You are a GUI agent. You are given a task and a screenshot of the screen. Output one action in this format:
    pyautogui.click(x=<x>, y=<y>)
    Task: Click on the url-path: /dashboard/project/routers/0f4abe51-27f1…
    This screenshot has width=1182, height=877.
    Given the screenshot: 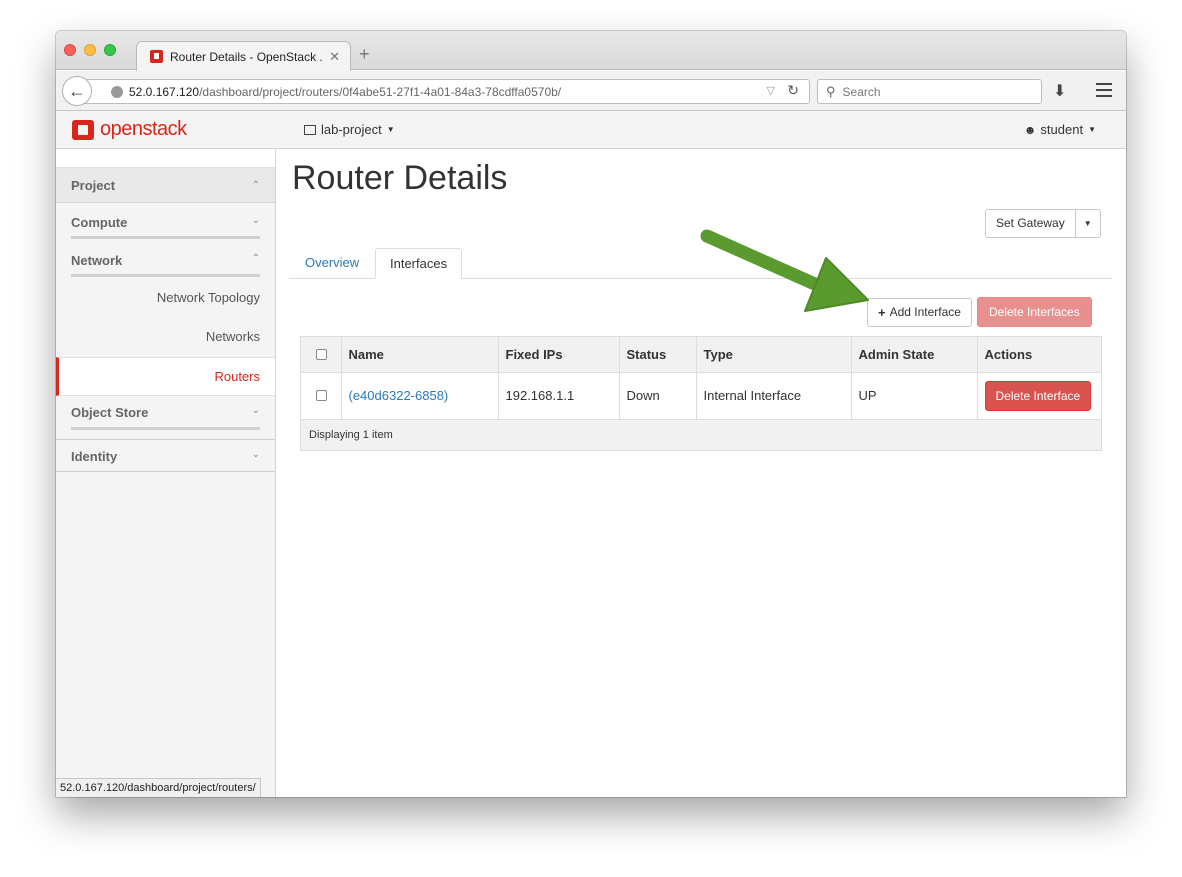 What is the action you would take?
    pyautogui.click(x=380, y=91)
    